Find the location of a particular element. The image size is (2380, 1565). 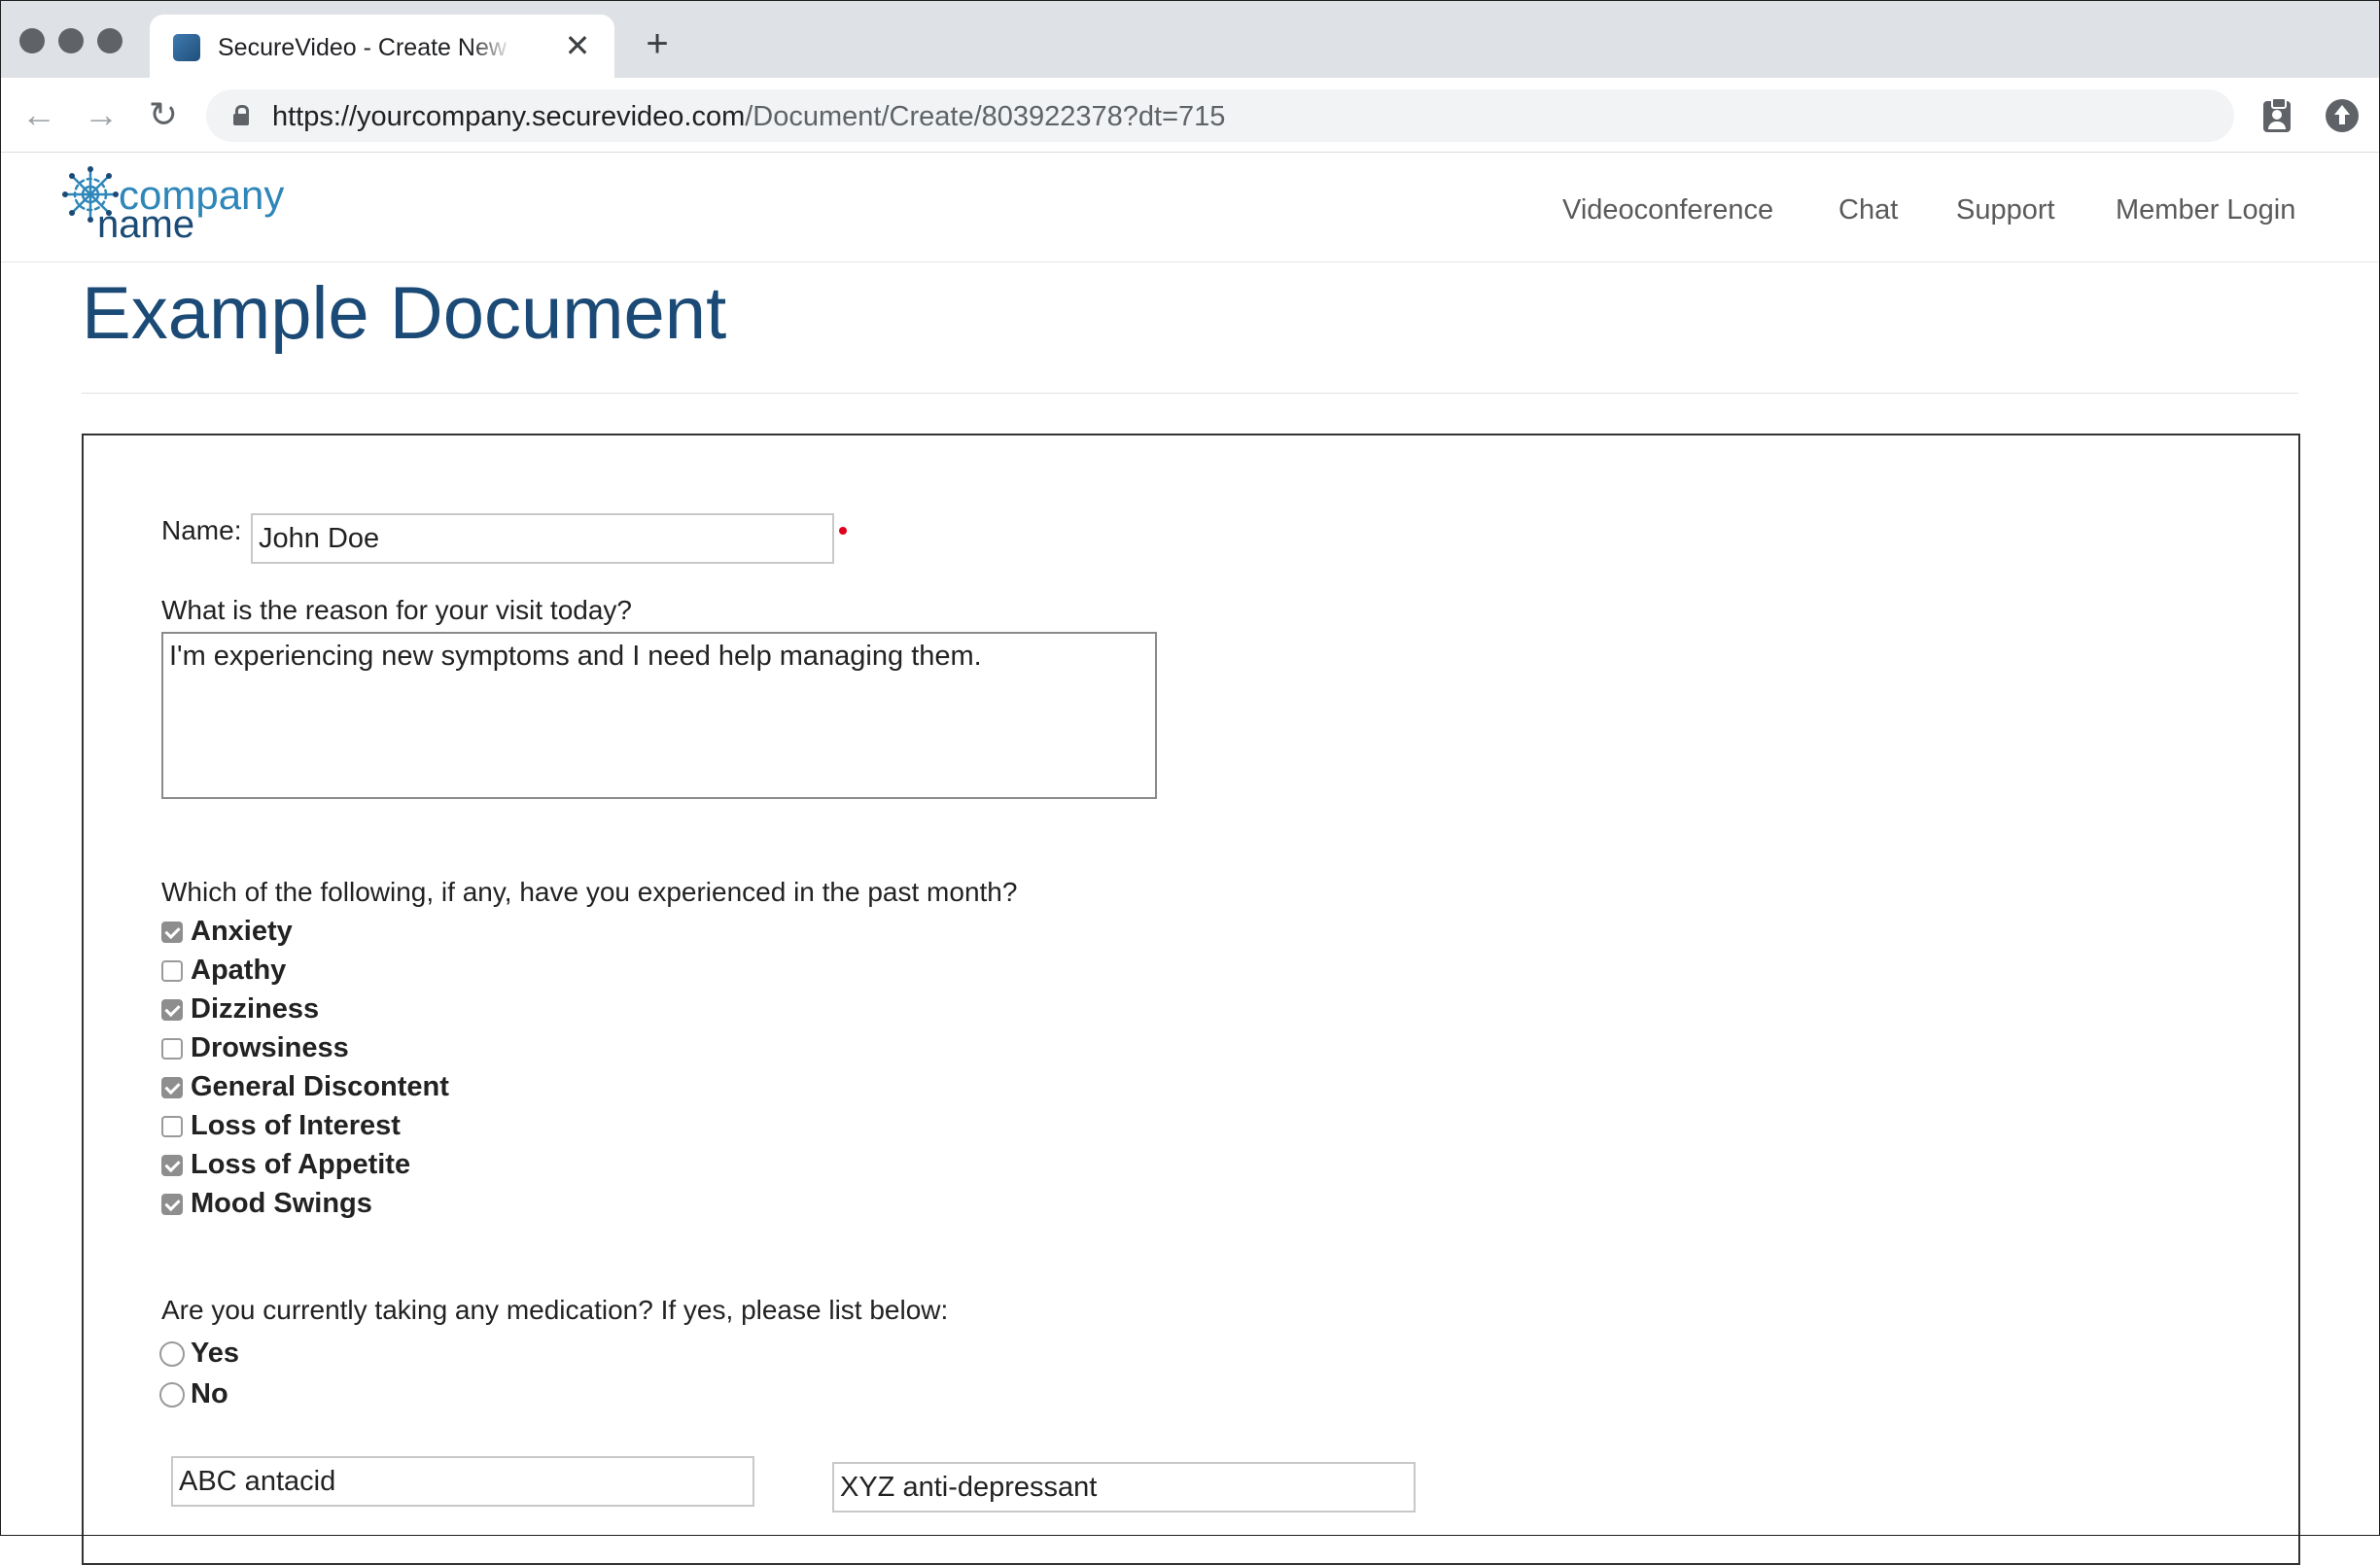

symptom-label: Anxiety is located at coordinates (242, 931).